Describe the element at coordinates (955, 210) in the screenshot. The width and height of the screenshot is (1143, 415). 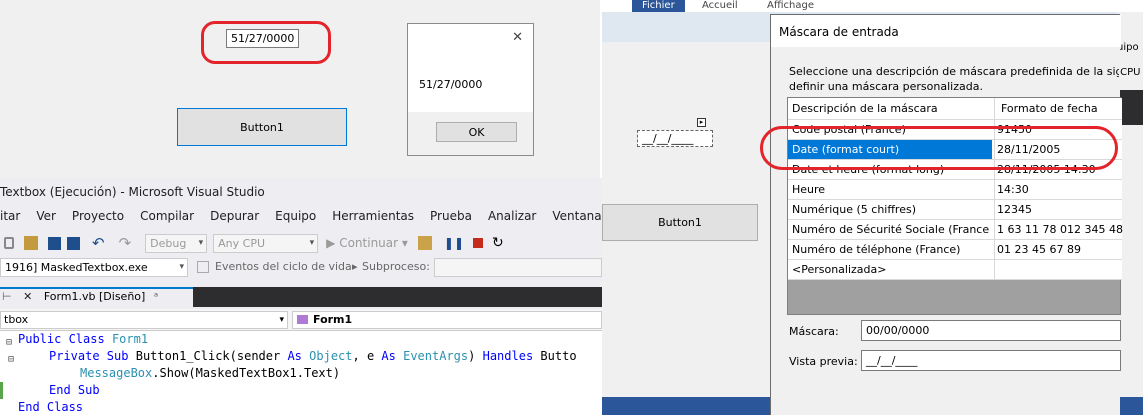
I see `list-item: Numérique (5 chiffres) 12345` at that location.